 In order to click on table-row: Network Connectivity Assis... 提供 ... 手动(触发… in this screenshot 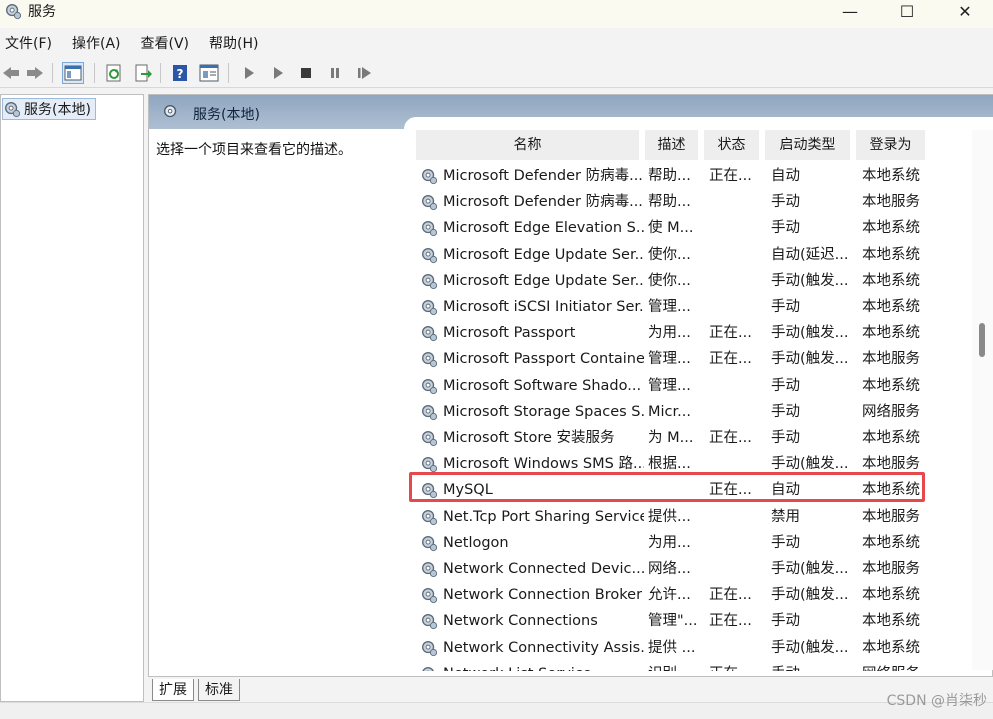, I will do `click(695, 648)`.